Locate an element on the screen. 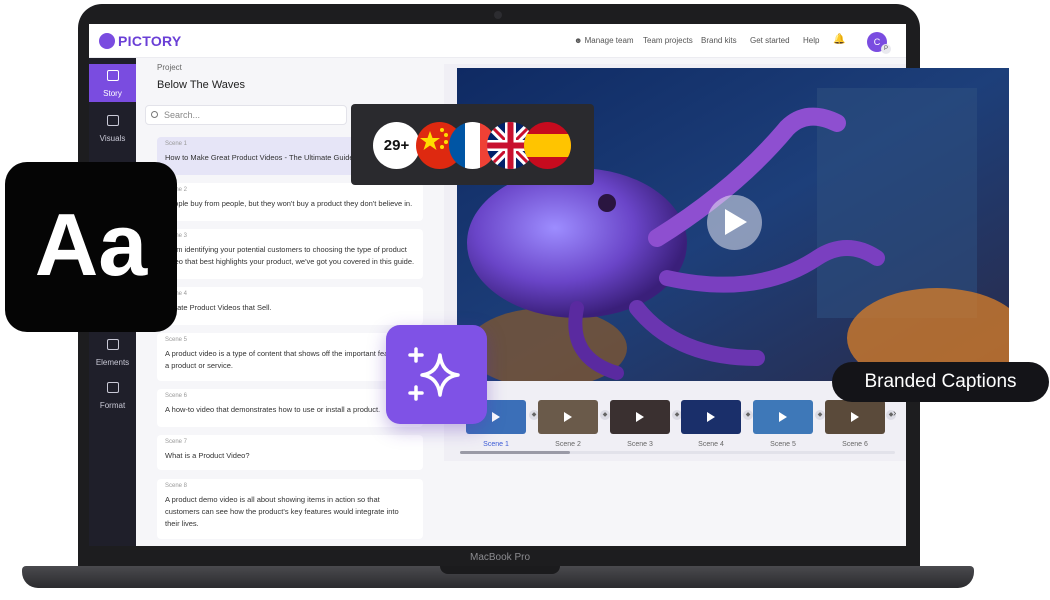 The image size is (1050, 600). scene-number: Scene 5 is located at coordinates (176, 340).